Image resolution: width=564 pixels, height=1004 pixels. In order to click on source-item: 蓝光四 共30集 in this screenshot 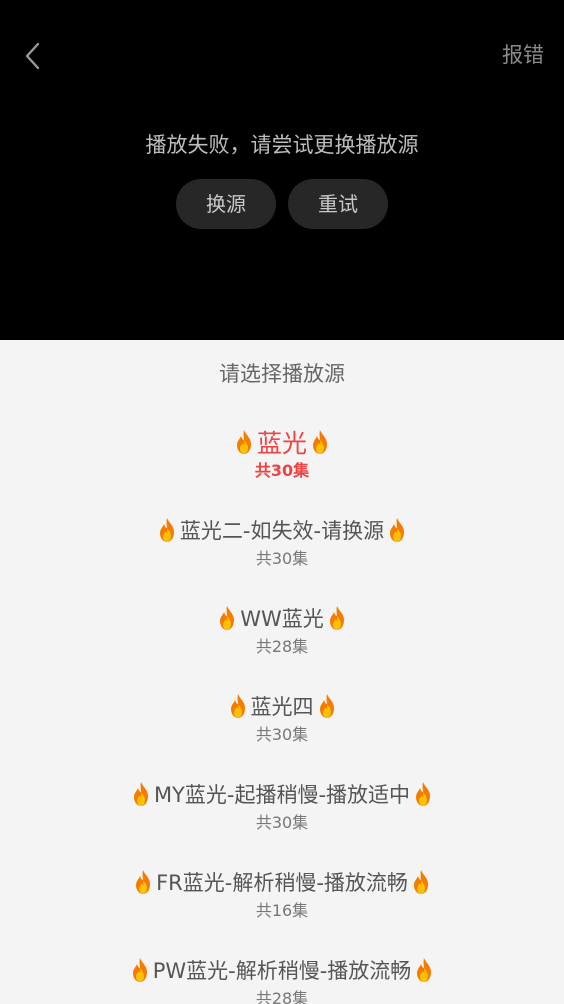, I will do `click(282, 726)`.